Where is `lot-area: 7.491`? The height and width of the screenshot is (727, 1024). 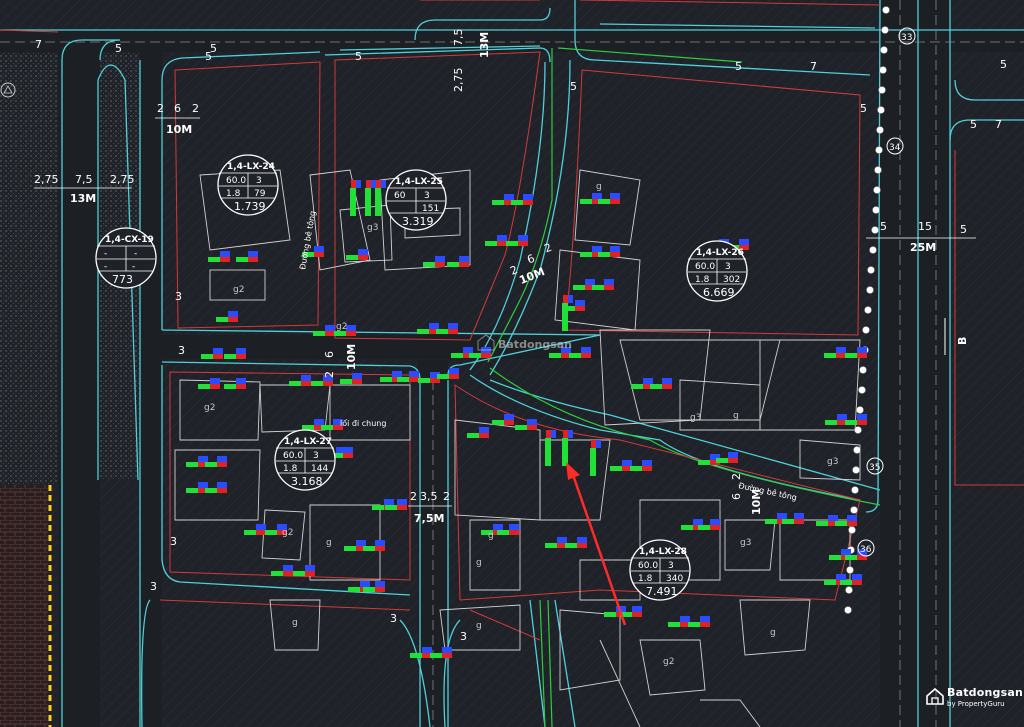
lot-area: 7.491 is located at coordinates (662, 591).